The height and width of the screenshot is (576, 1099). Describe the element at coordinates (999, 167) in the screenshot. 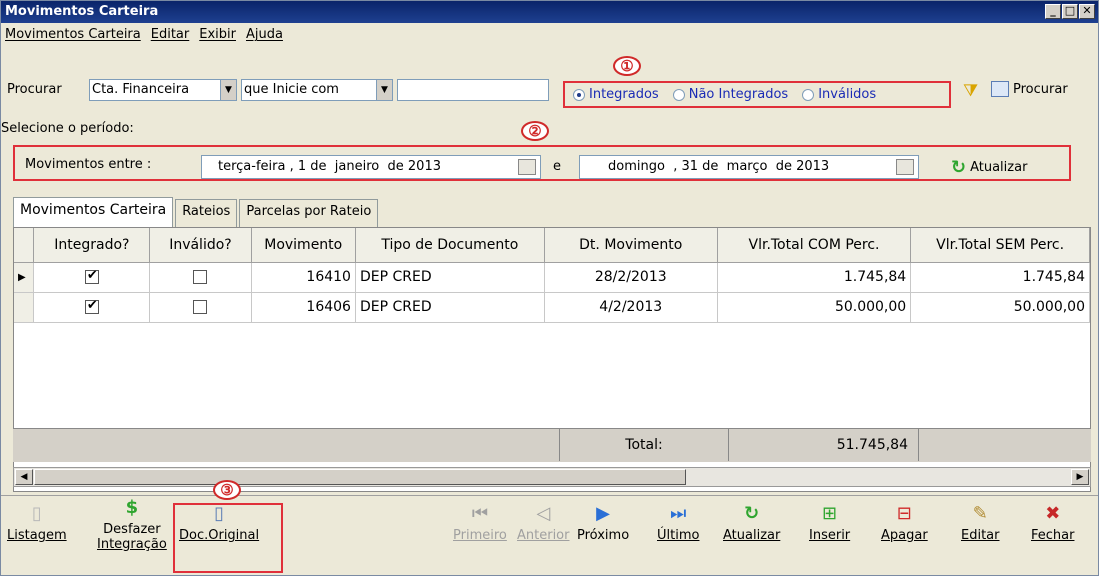

I see `atualizar-period-label: Atualizar` at that location.